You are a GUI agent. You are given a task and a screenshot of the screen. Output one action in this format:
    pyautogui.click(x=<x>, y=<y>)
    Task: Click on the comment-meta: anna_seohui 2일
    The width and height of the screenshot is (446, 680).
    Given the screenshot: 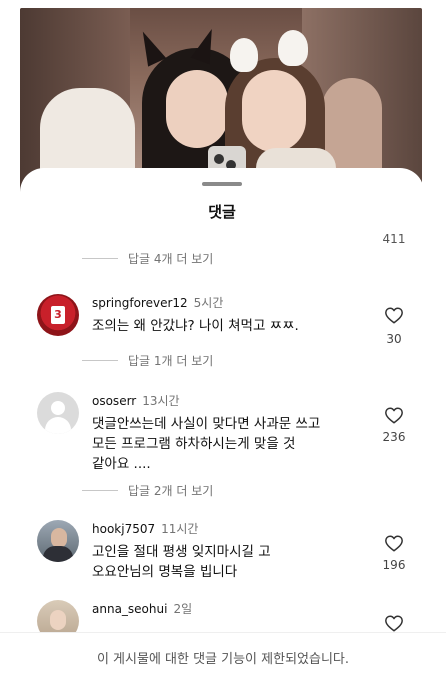 What is the action you would take?
    pyautogui.click(x=142, y=608)
    